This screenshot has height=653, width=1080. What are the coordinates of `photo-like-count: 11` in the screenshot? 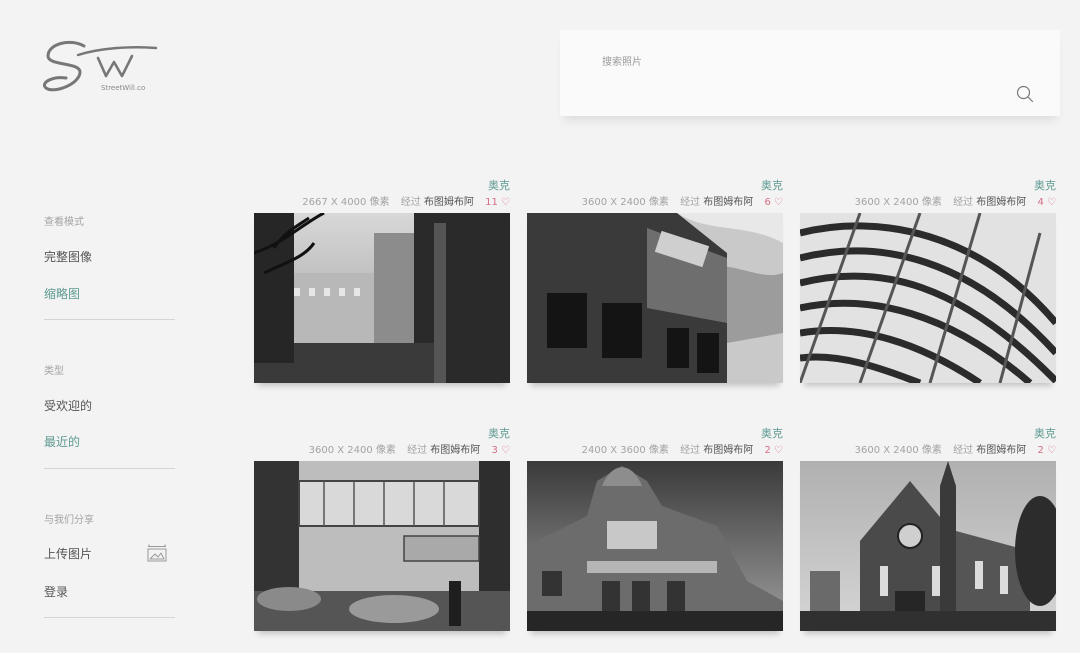 It's located at (491, 202).